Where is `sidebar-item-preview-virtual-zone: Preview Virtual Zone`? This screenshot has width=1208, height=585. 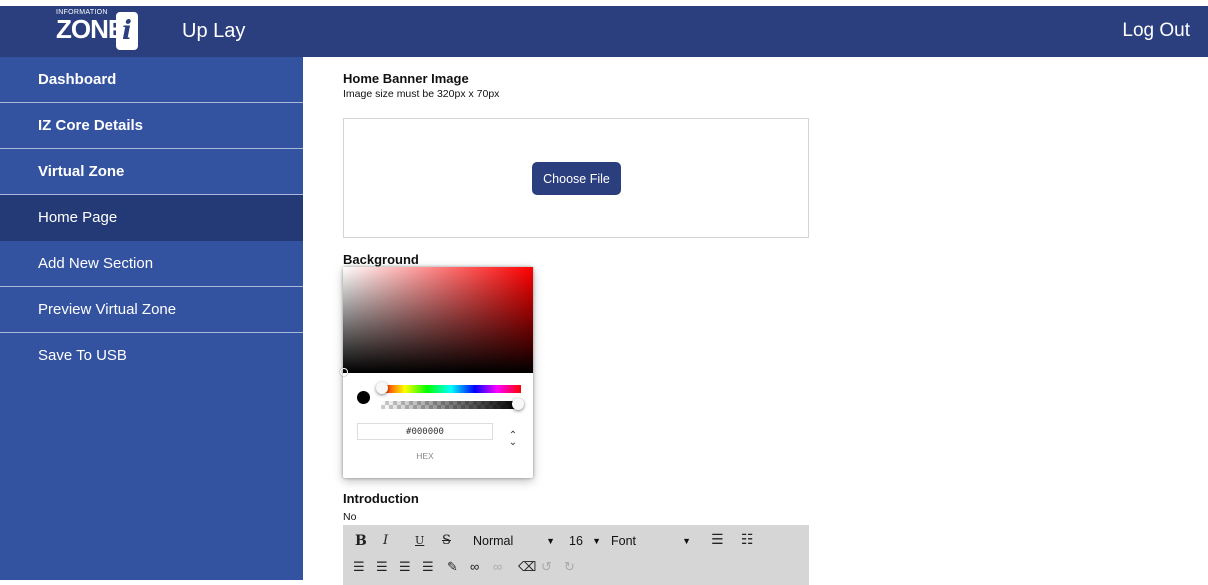
sidebar-item-preview-virtual-zone: Preview Virtual Zone is located at coordinates (151, 310).